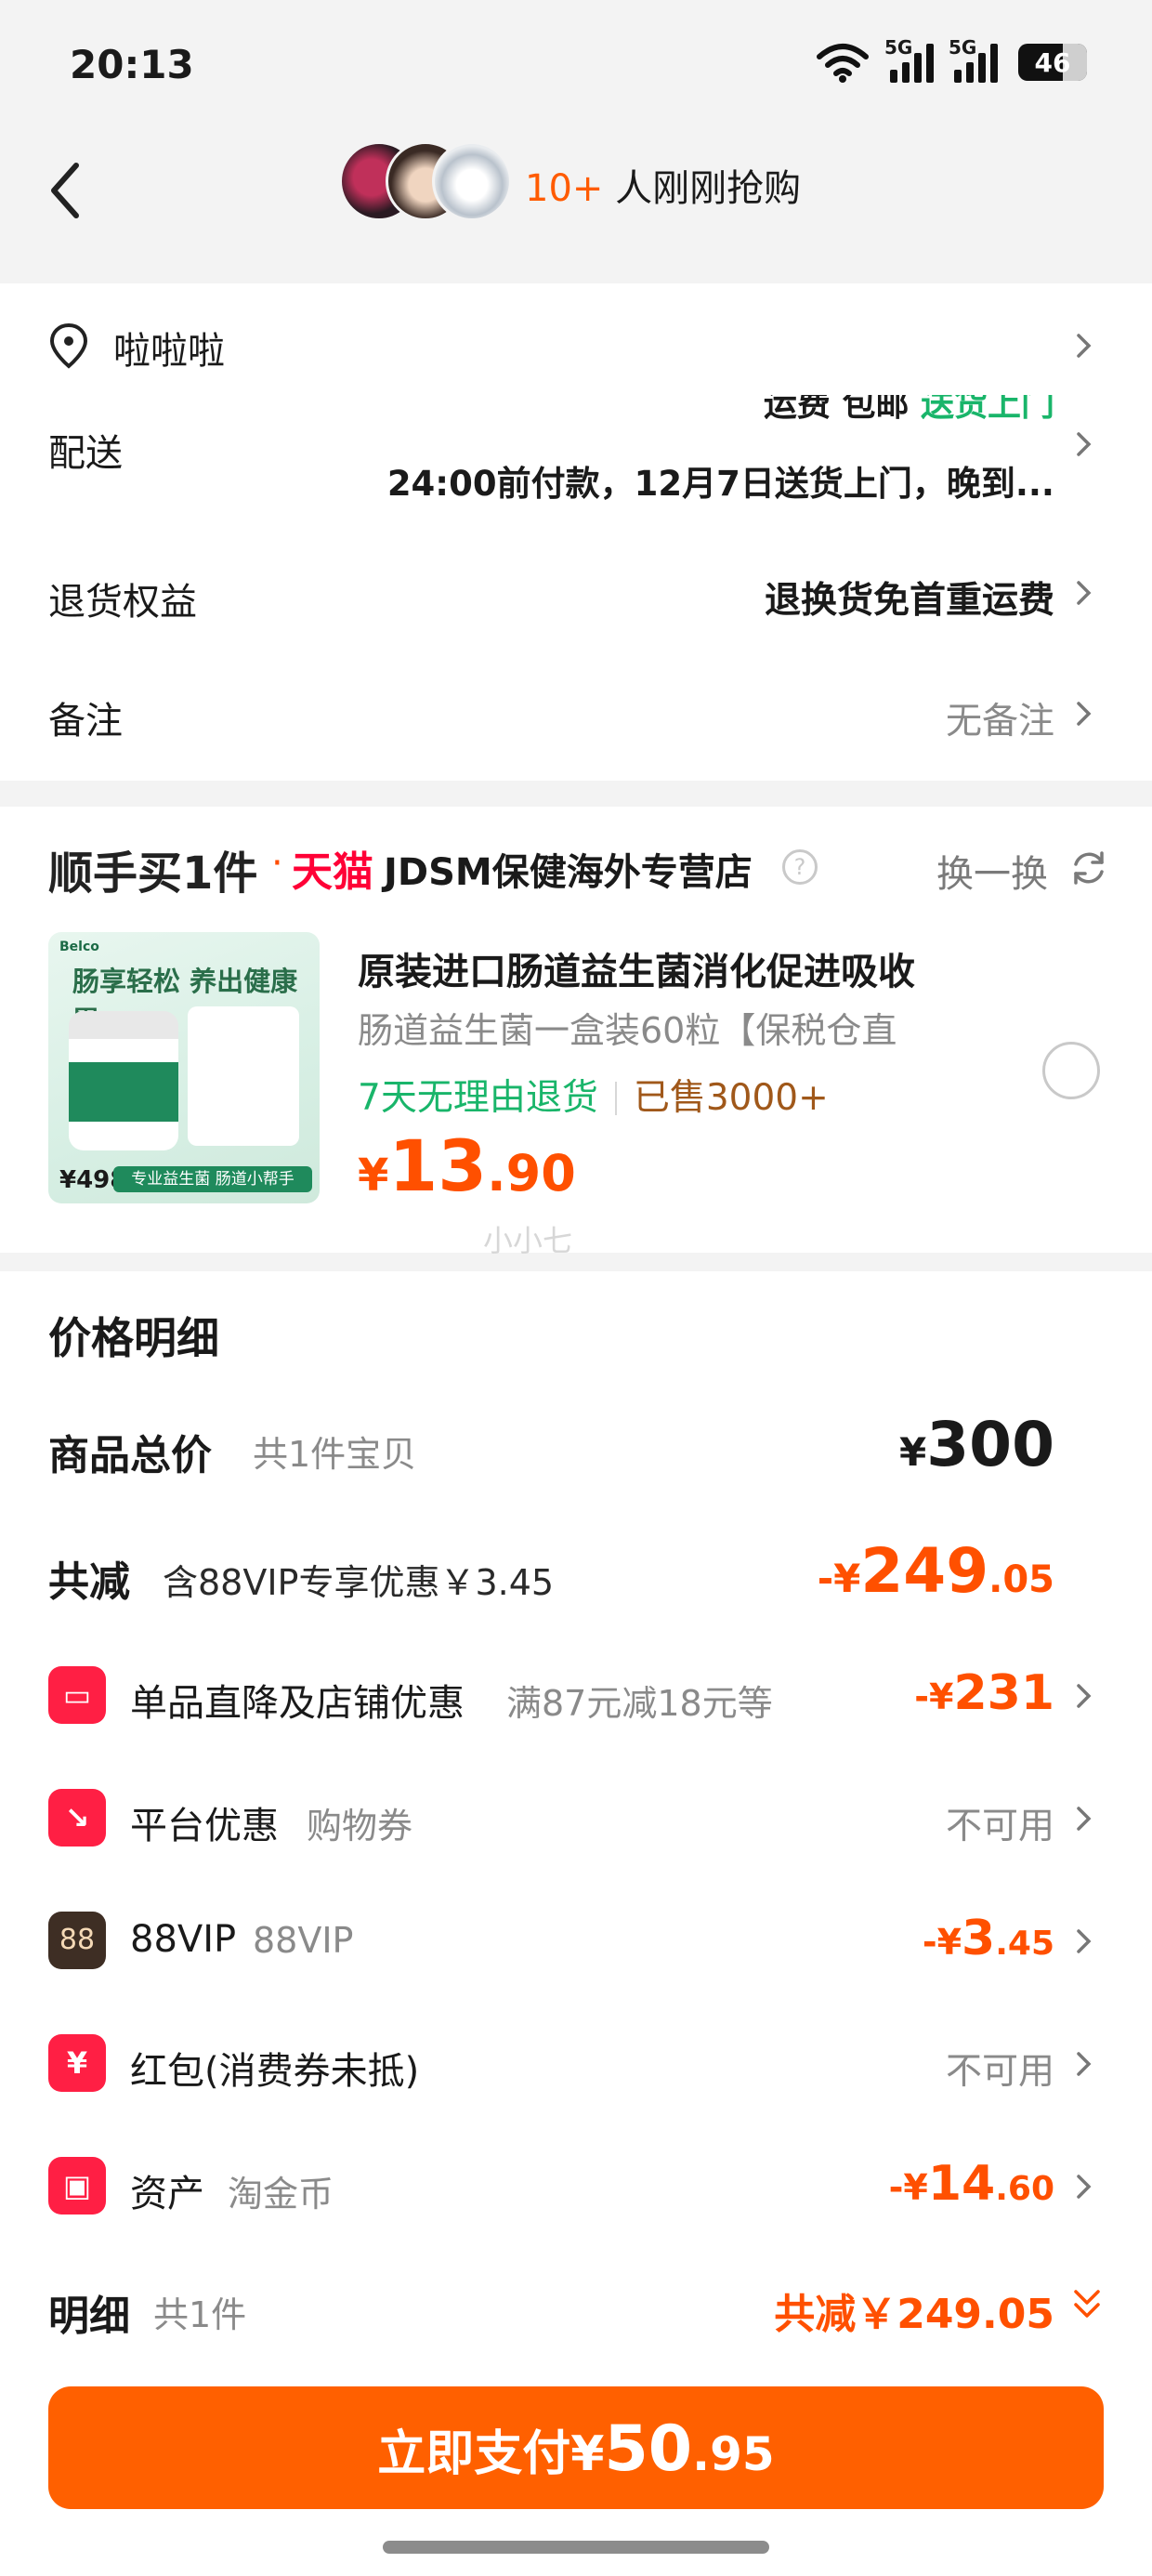  What do you see at coordinates (68, 345) in the screenshot?
I see `location-pin-icon` at bounding box center [68, 345].